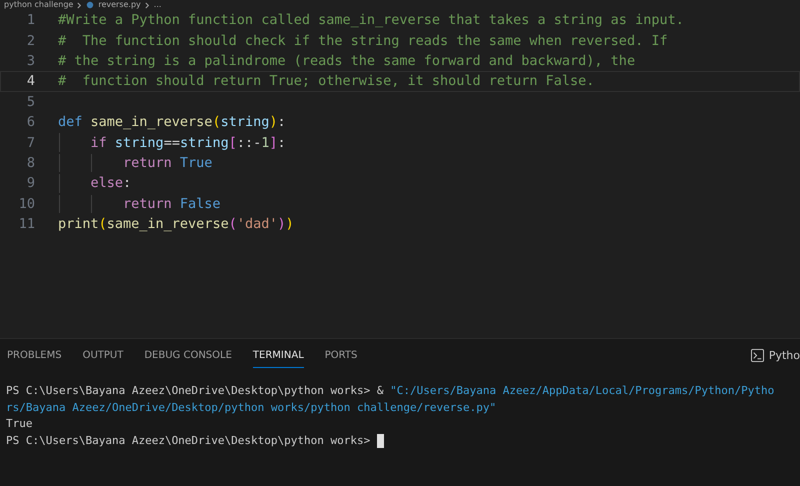 This screenshot has width=800, height=486. I want to click on panel-tab: PORTS, so click(341, 355).